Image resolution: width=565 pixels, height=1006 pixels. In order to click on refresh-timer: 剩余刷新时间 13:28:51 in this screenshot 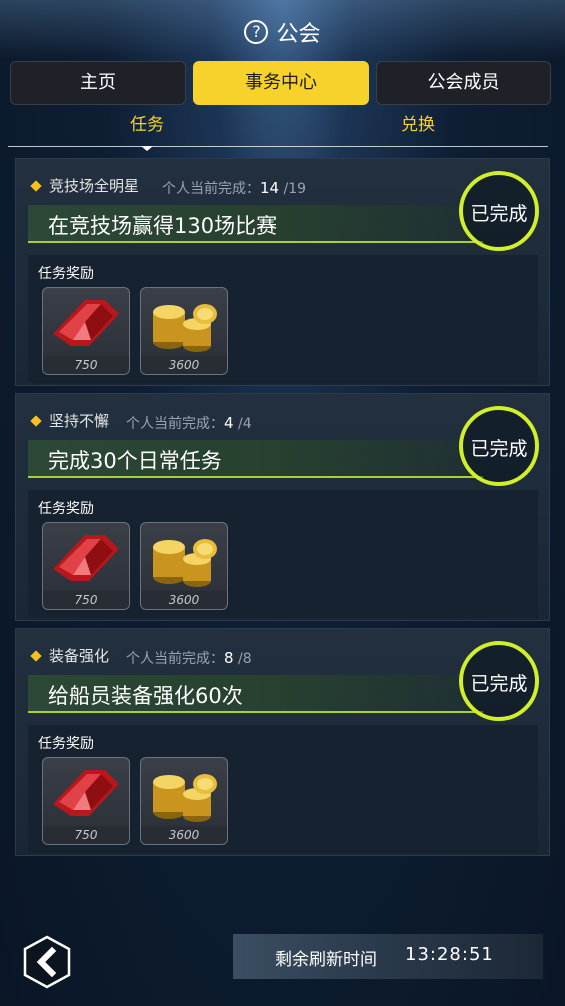, I will do `click(388, 956)`.